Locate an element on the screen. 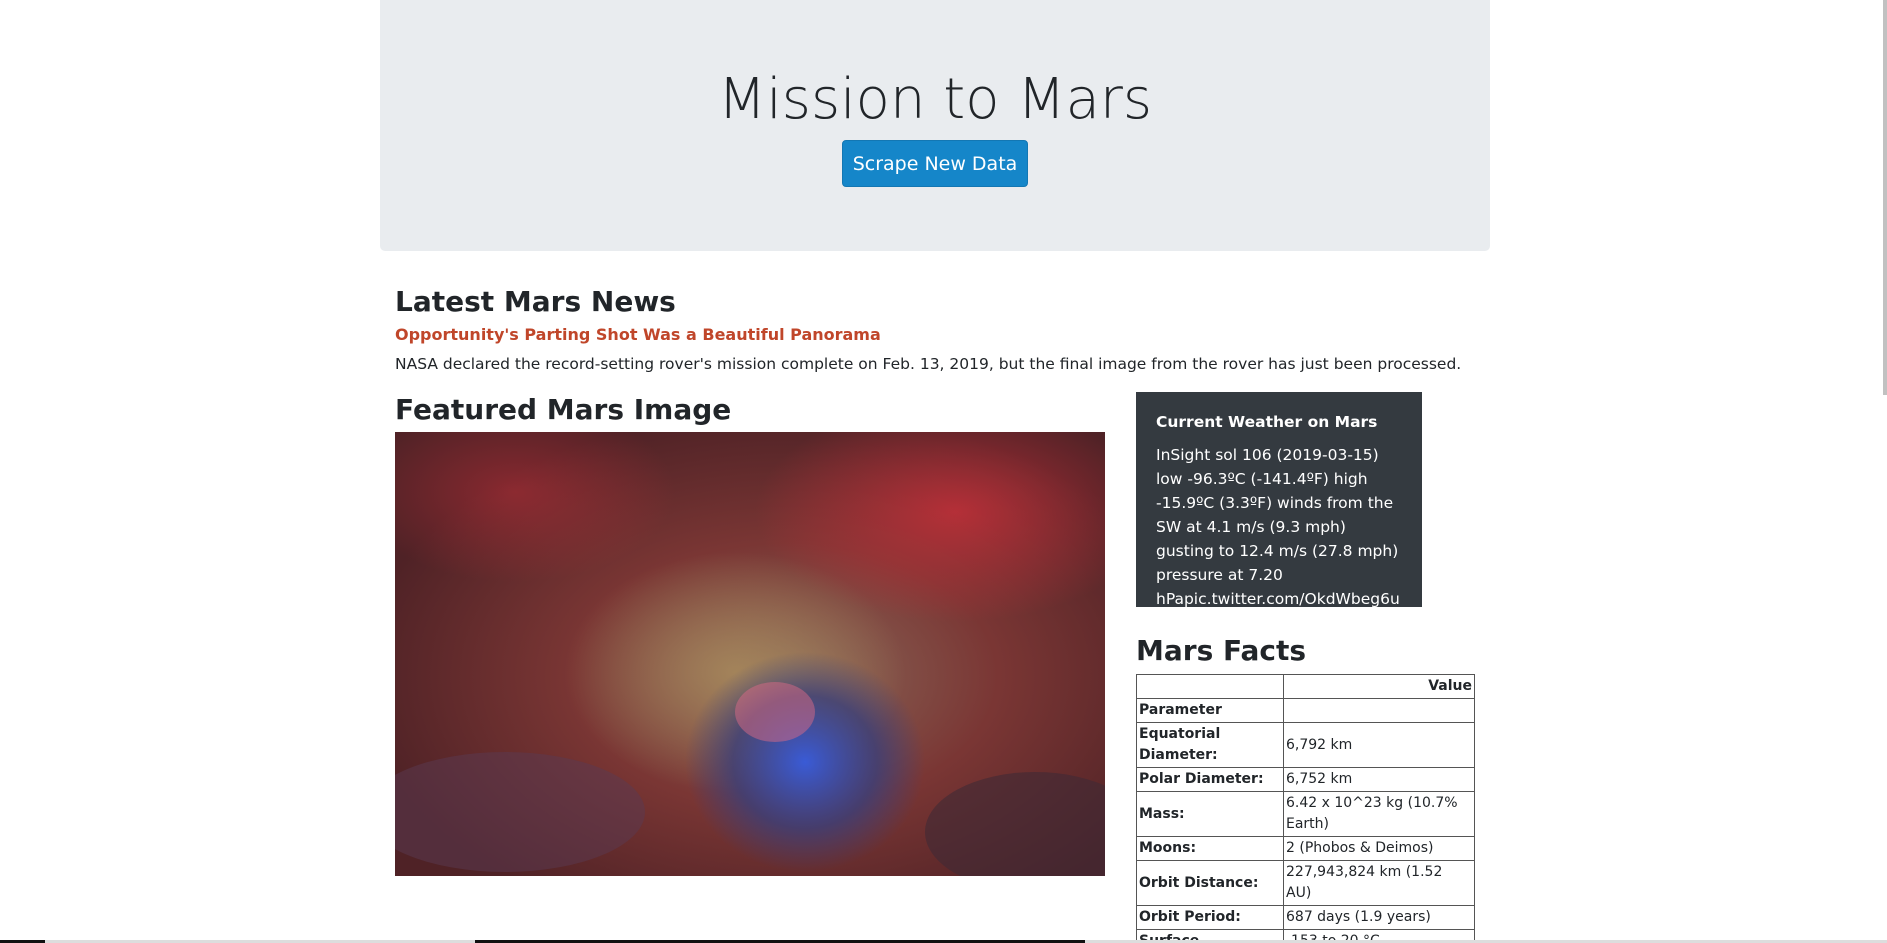  table-row: Orbit Distance: 227,943,824 km (1.52 AU) is located at coordinates (1305, 883).